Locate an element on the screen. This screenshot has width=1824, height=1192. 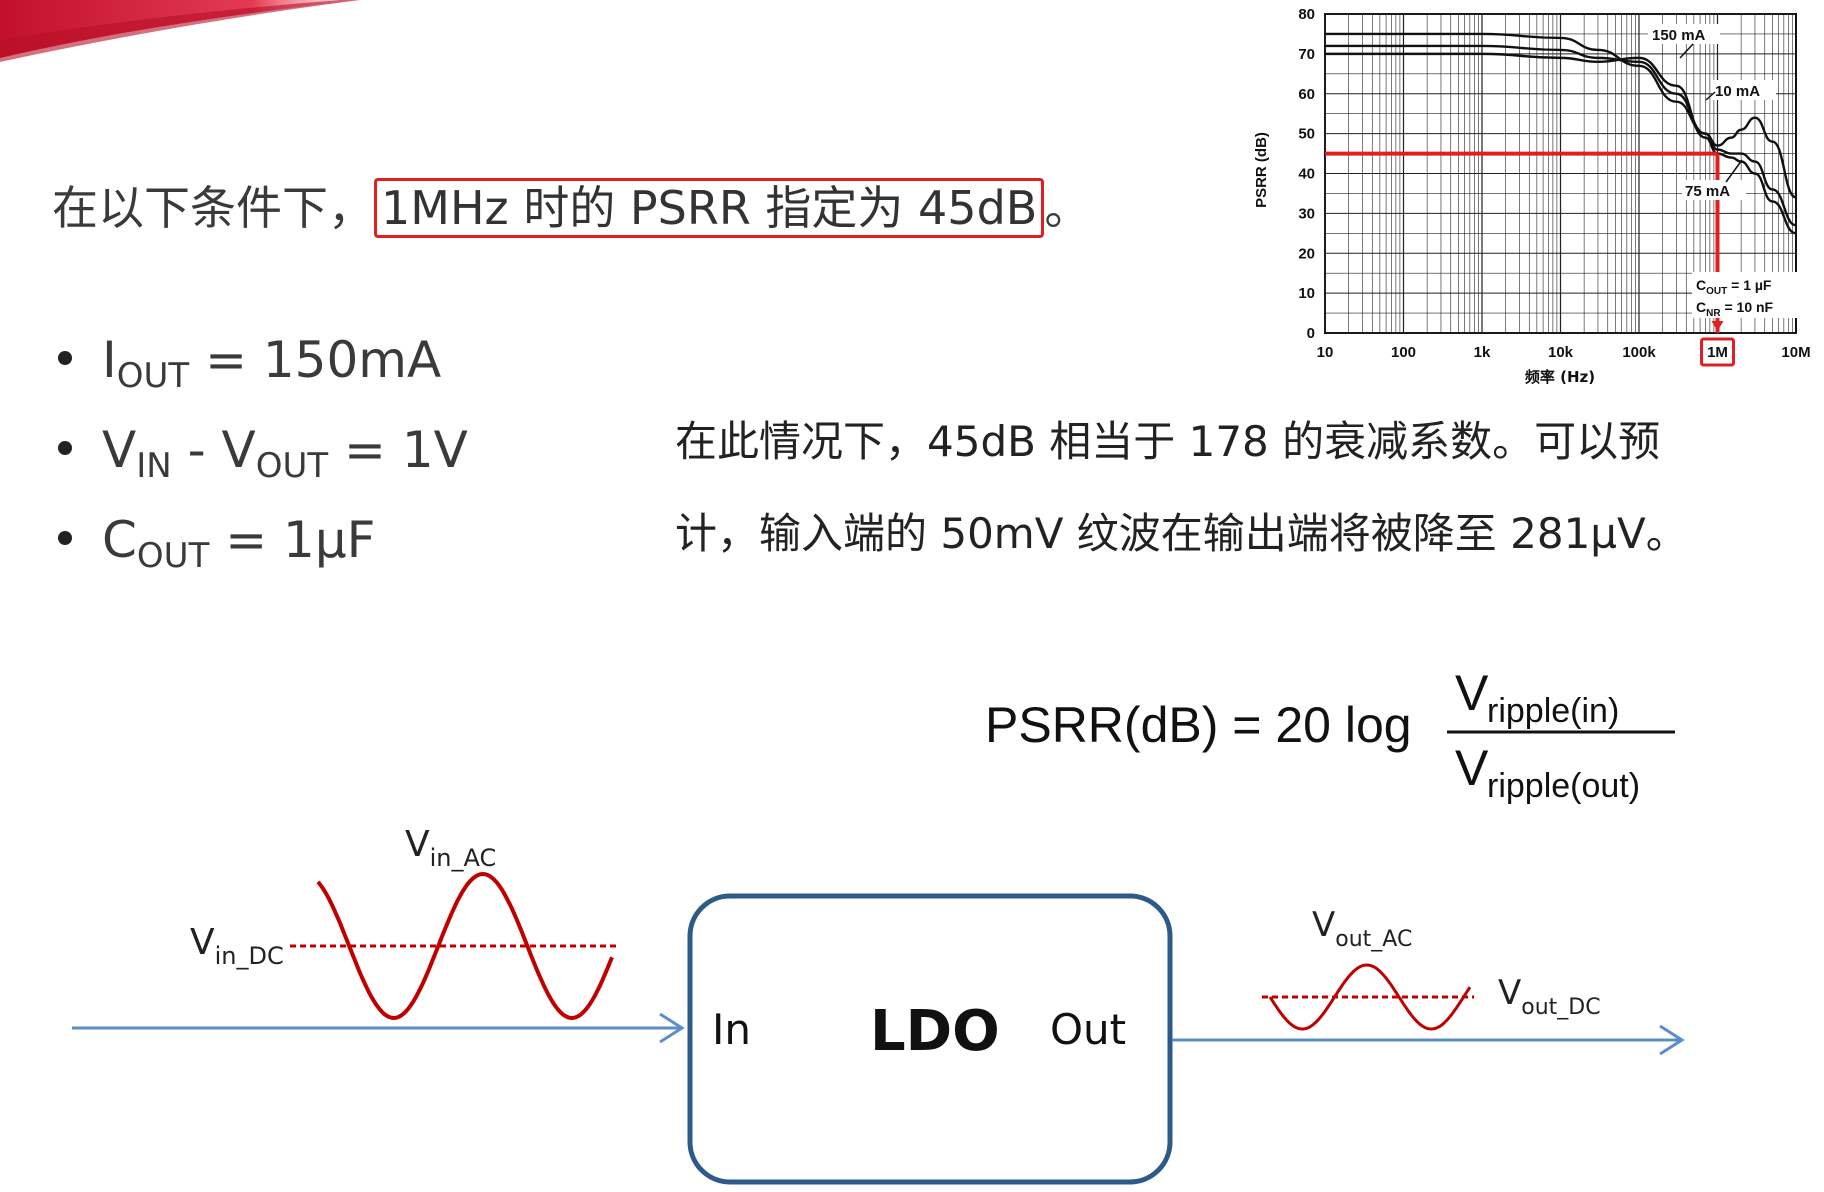
ldo-in-label: In is located at coordinates (731, 1029).